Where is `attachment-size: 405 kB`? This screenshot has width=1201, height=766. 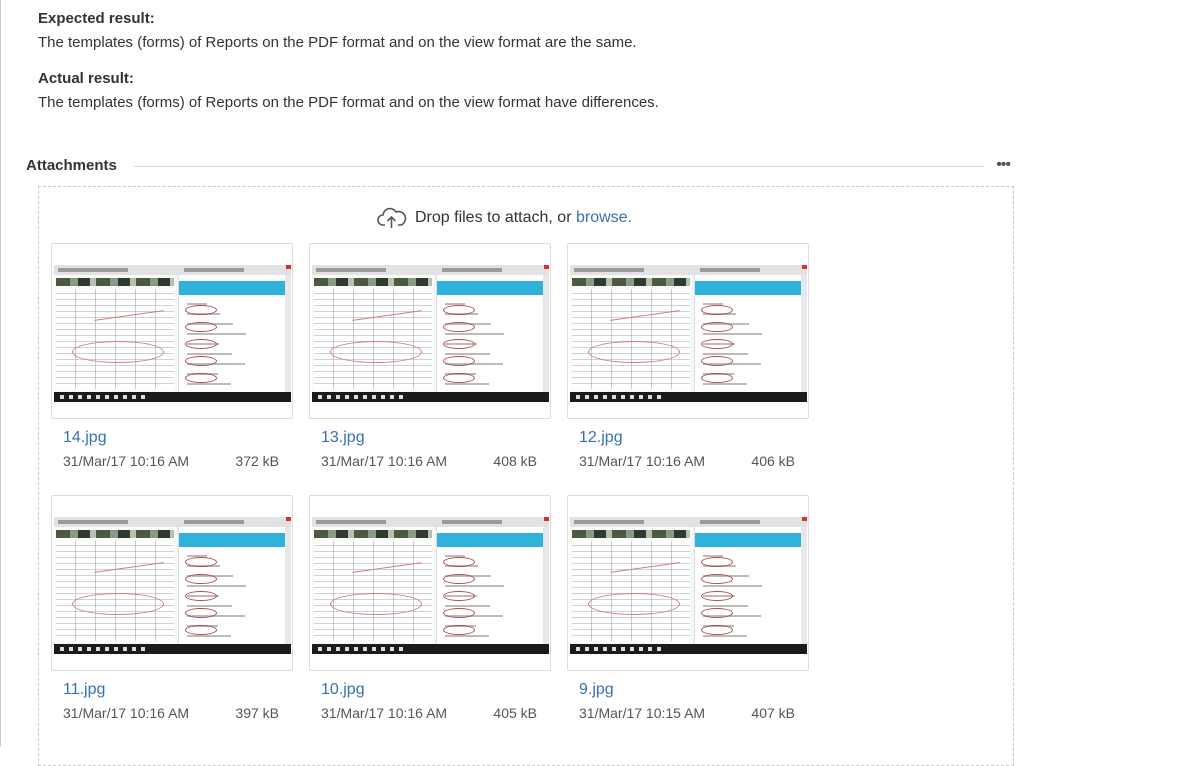 attachment-size: 405 kB is located at coordinates (515, 713).